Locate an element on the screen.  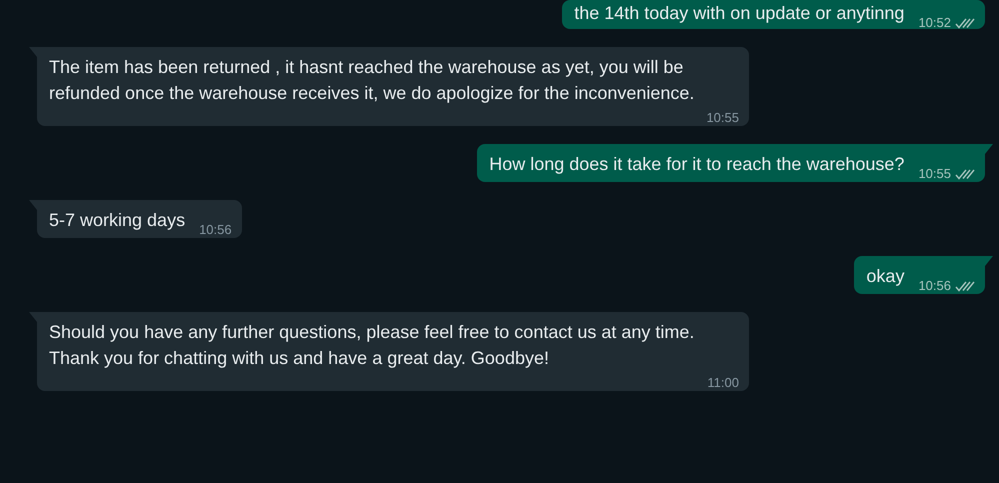
message-text: 5-7 working days is located at coordinates (117, 220).